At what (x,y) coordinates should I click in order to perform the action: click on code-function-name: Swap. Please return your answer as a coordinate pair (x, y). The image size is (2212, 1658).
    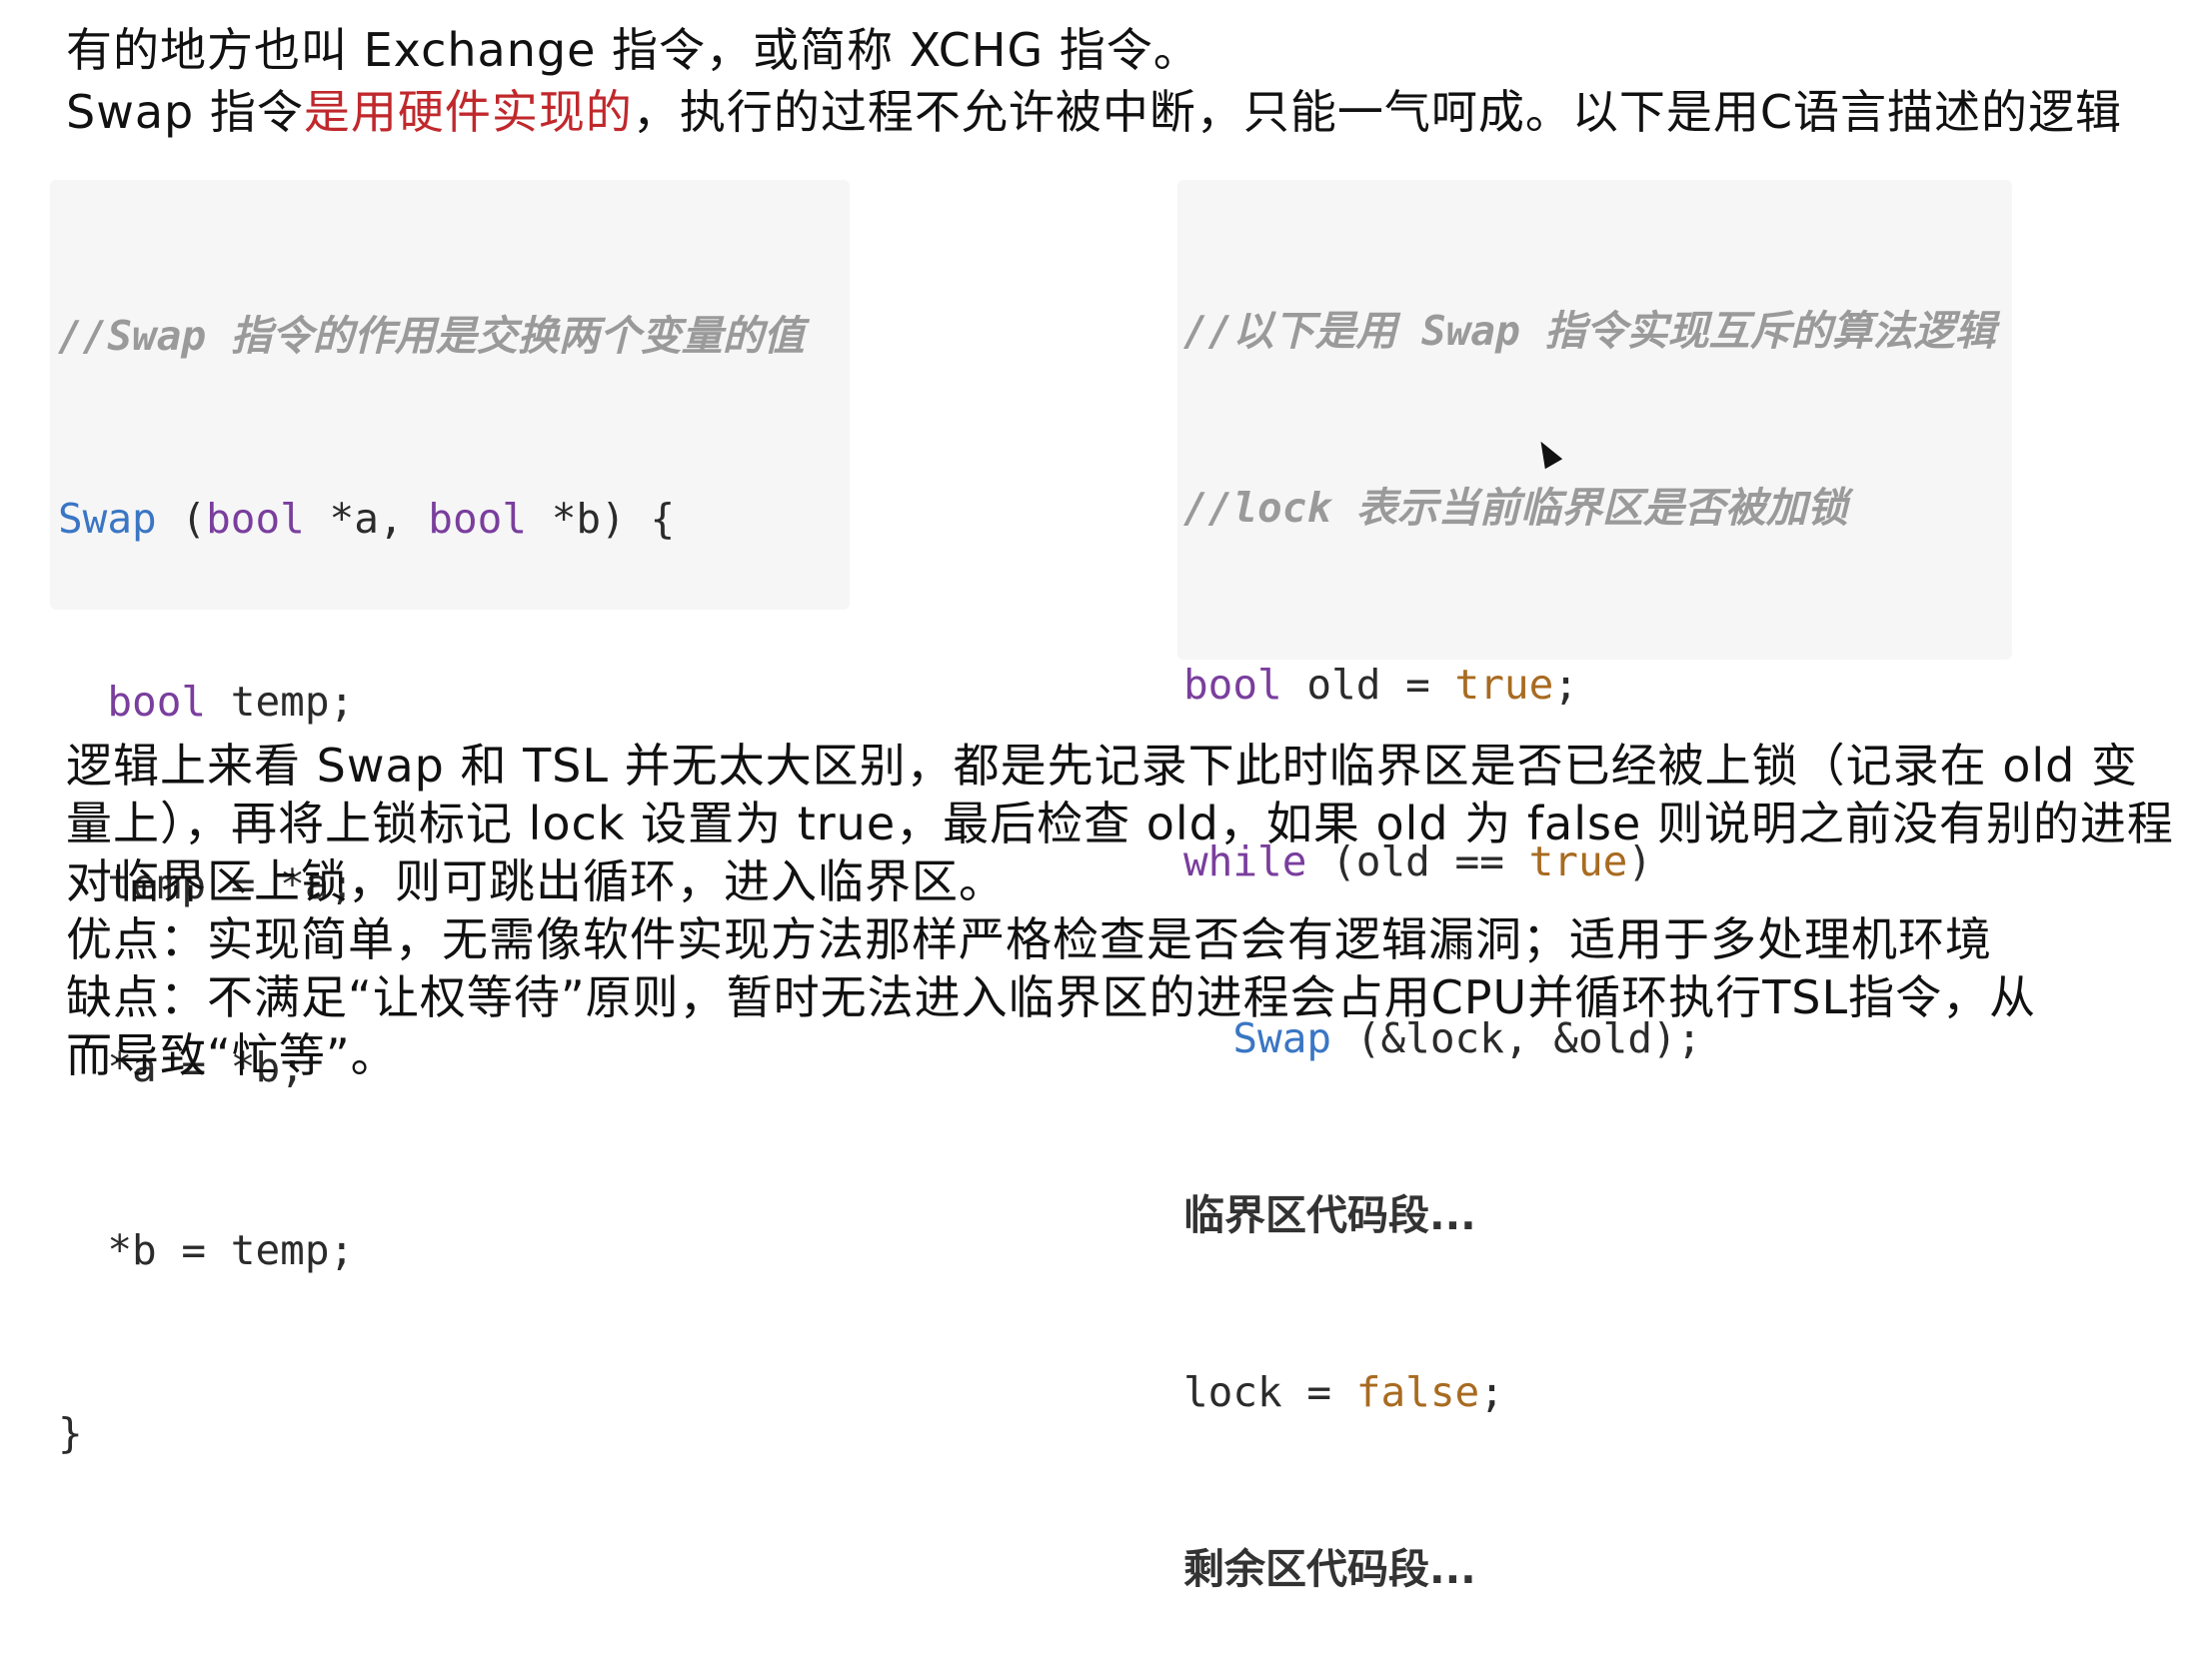
    Looking at the image, I should click on (108, 519).